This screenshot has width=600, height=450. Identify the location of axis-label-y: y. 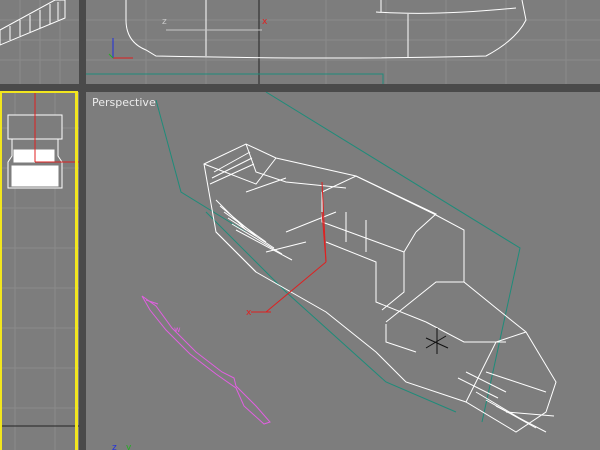
(129, 446).